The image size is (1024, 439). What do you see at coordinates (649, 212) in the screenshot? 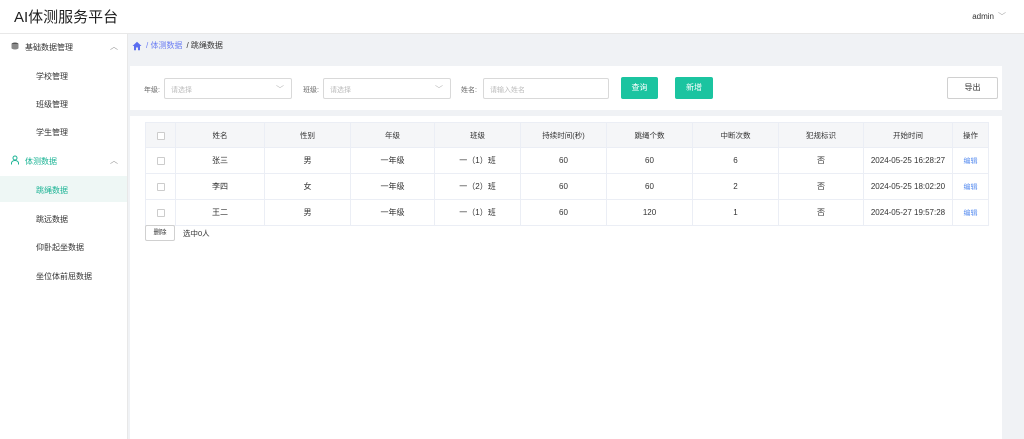
I see `cell-jump-count: 120` at bounding box center [649, 212].